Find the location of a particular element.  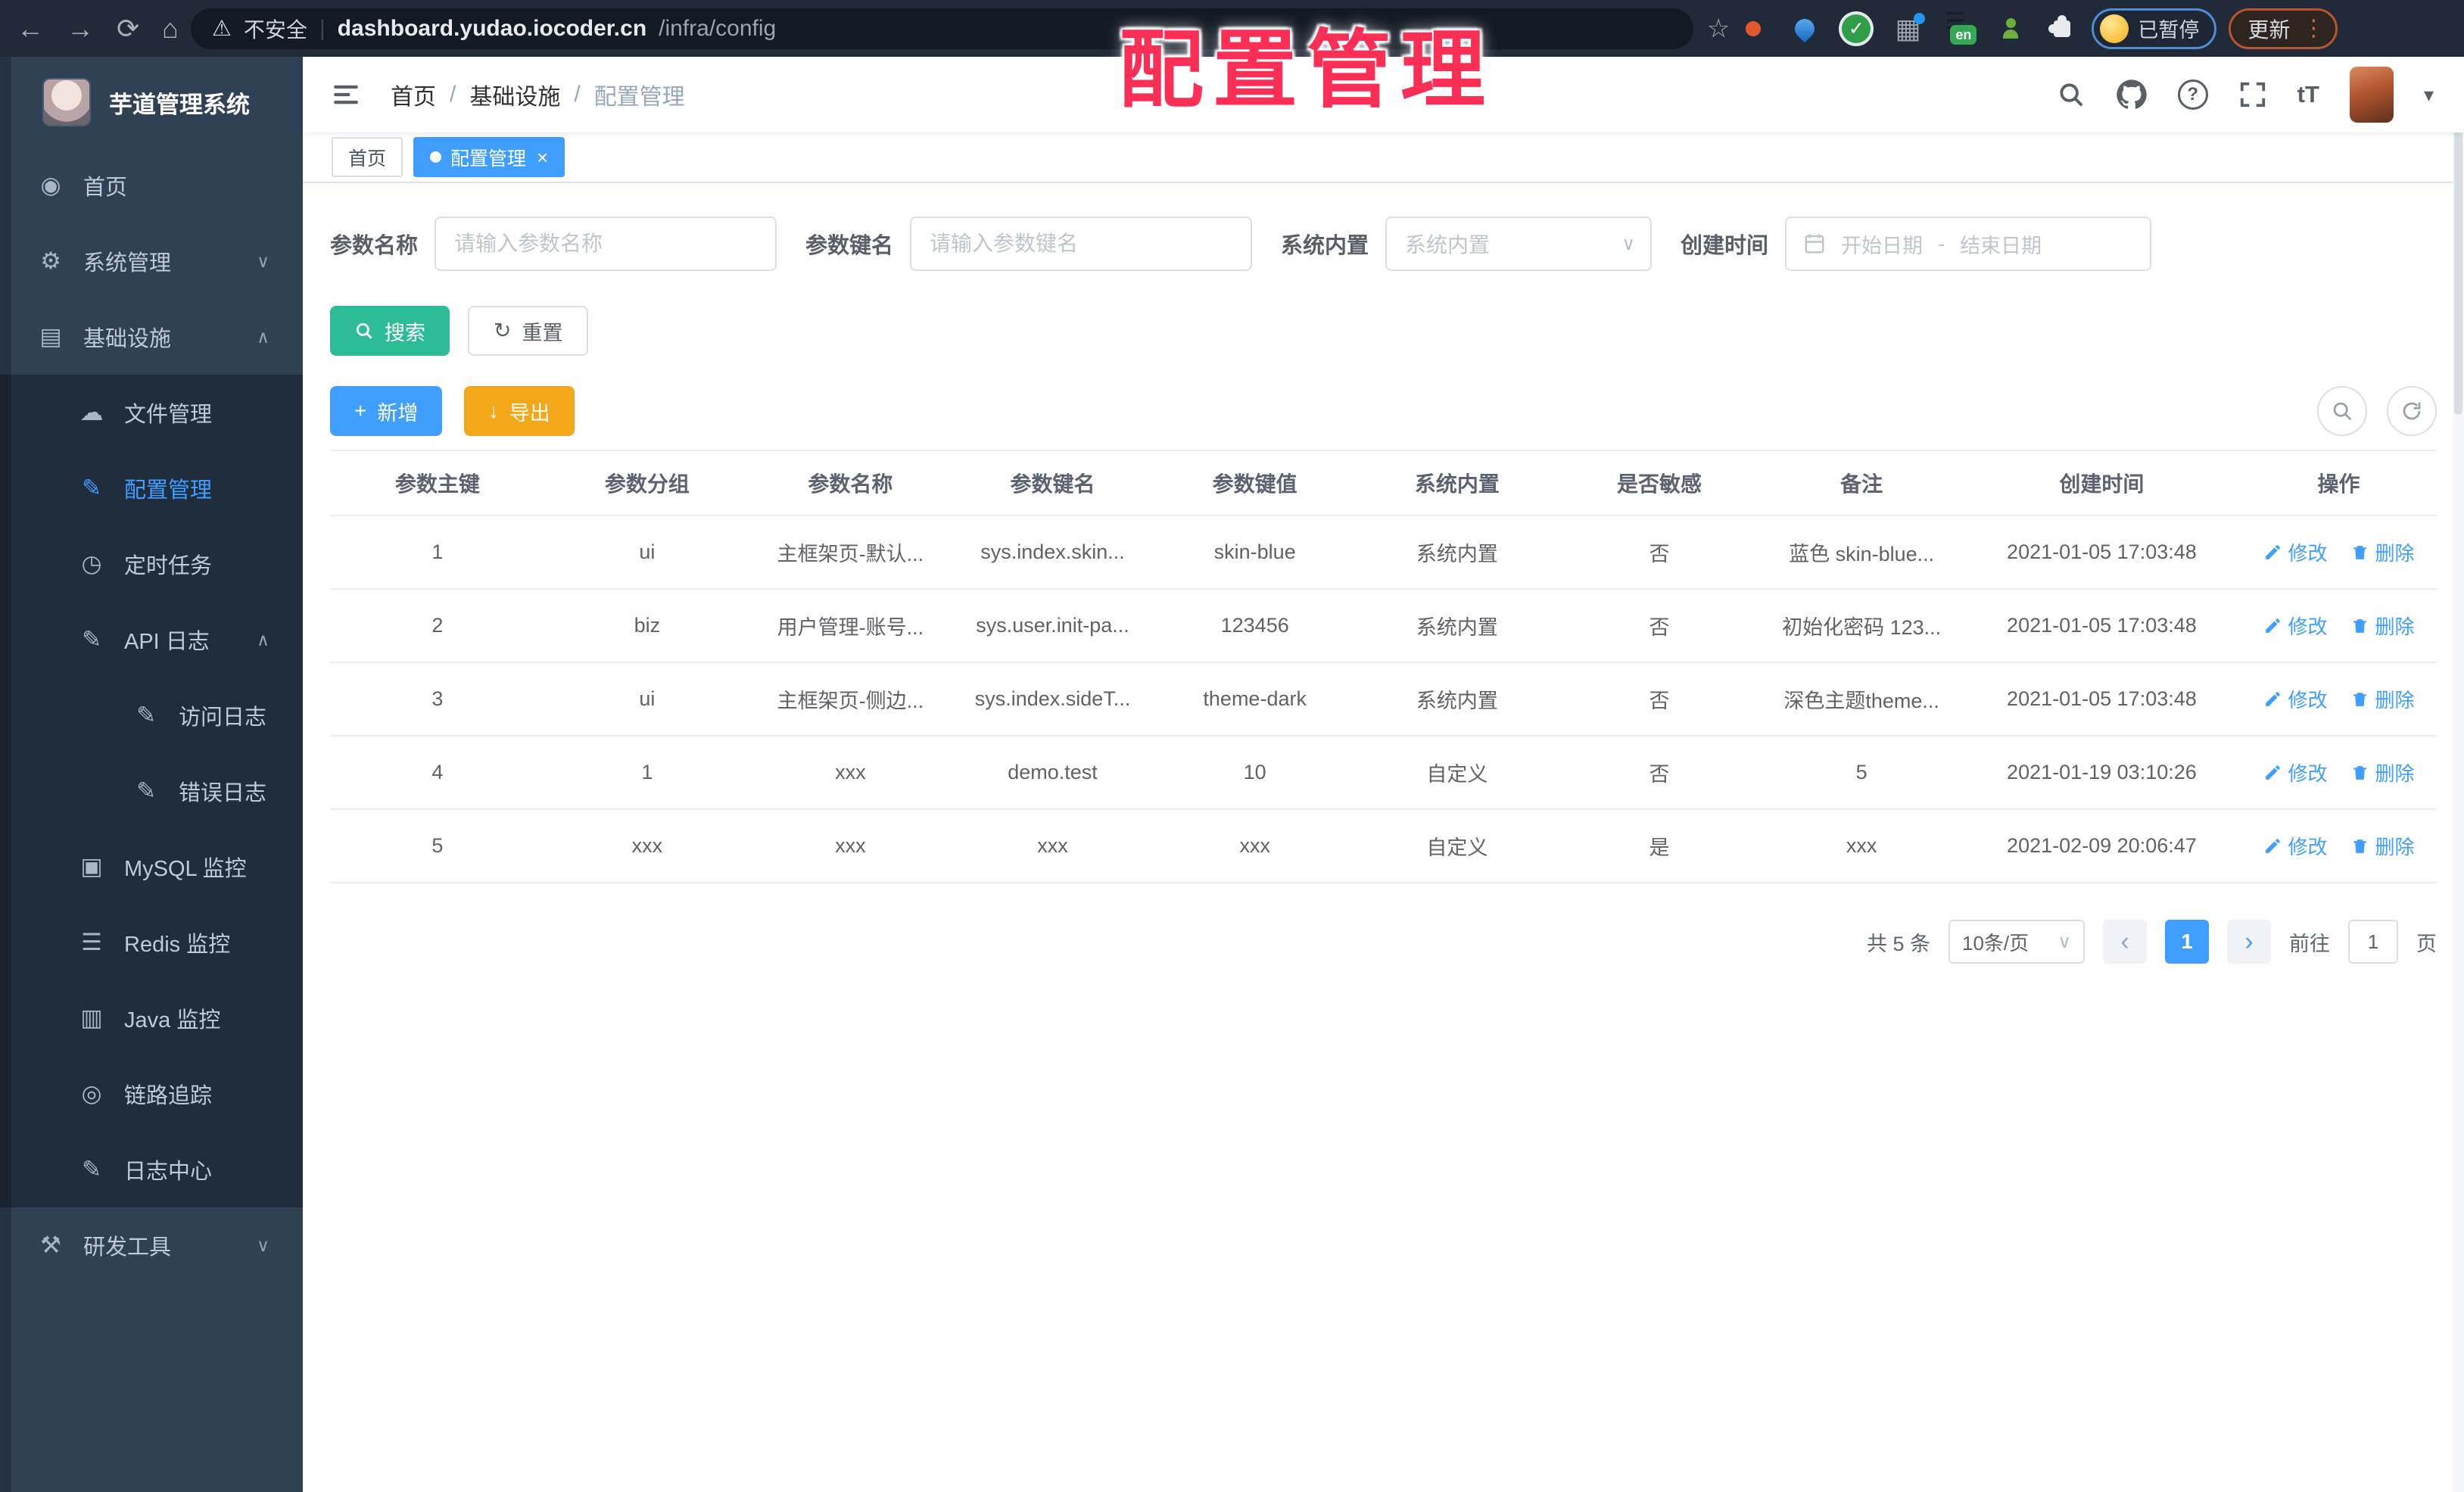

cell-value: 123456 is located at coordinates (1255, 626).